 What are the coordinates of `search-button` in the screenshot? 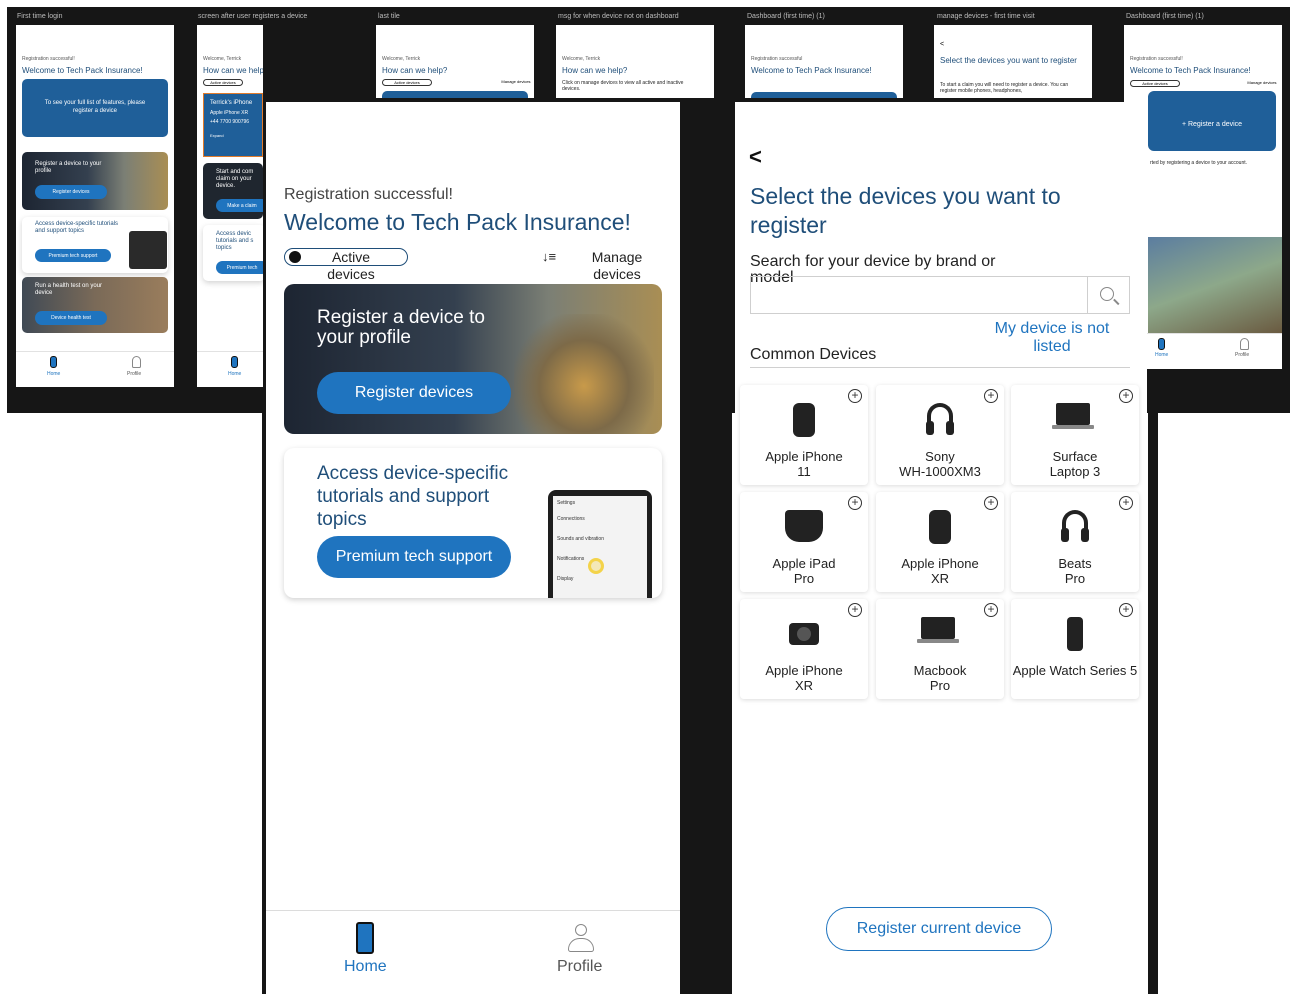 It's located at (1108, 295).